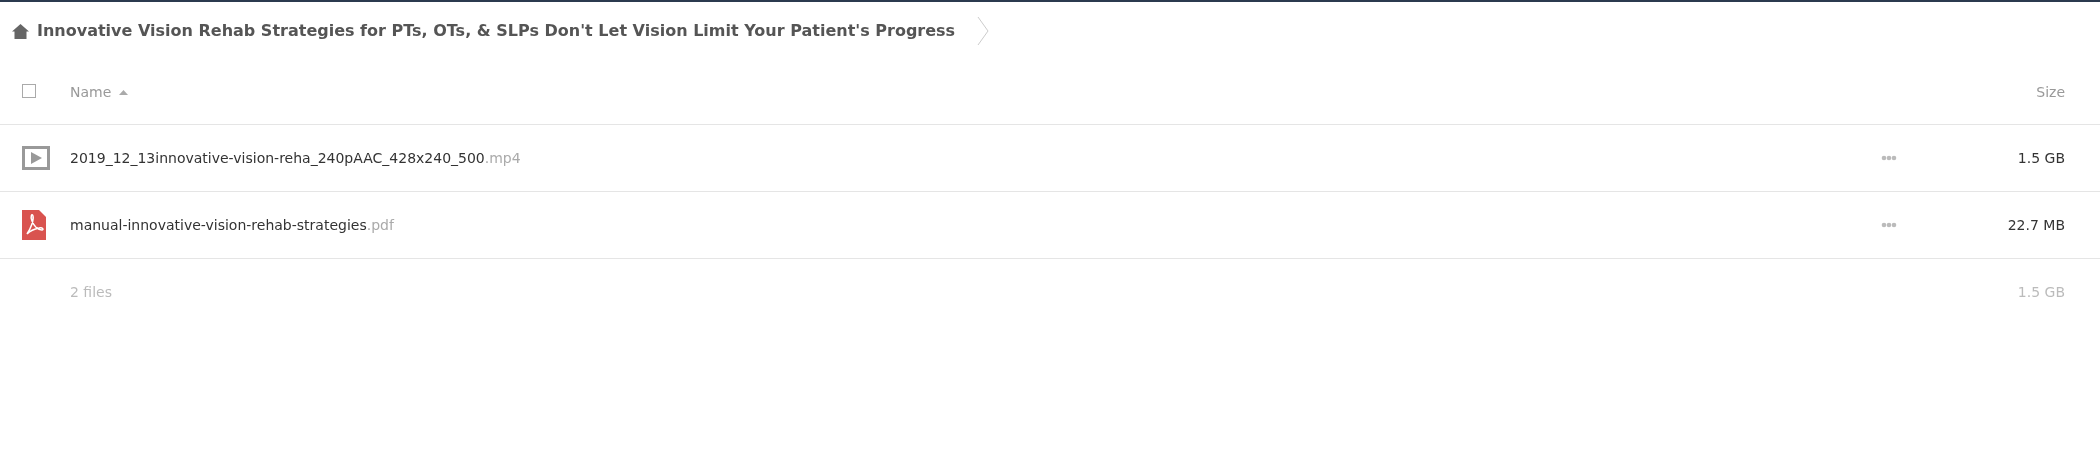 The image size is (2100, 461). I want to click on pdf-file-icon, so click(34, 225).